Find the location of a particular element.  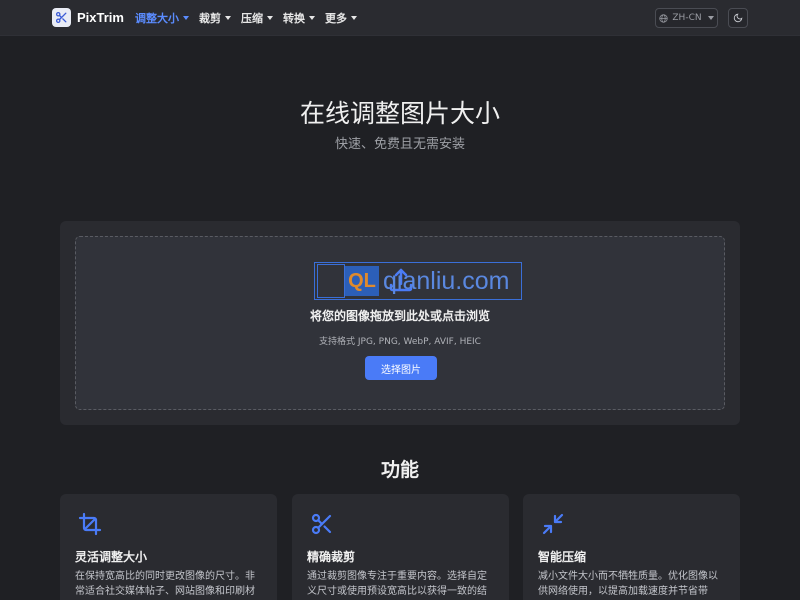

nav-item-convert: 转换 is located at coordinates (299, 18).